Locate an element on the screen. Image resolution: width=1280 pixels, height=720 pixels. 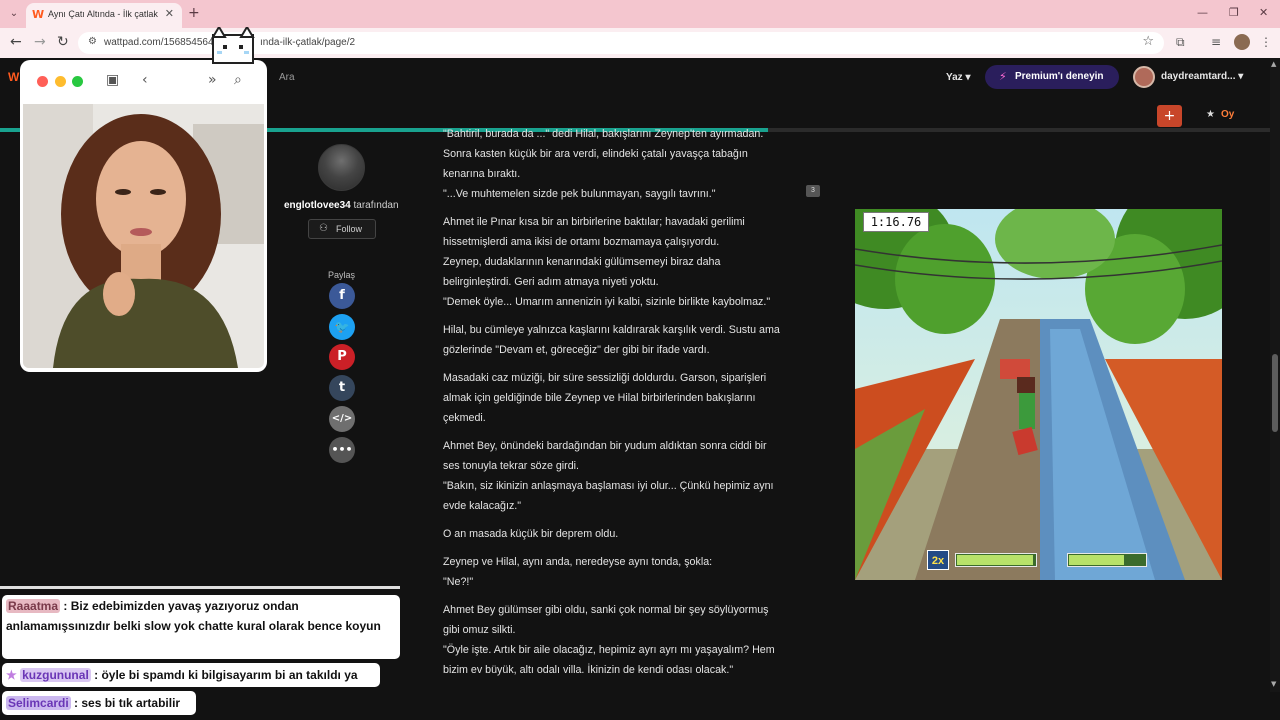
powerup-bar-1-fill is located at coordinates (995, 560).